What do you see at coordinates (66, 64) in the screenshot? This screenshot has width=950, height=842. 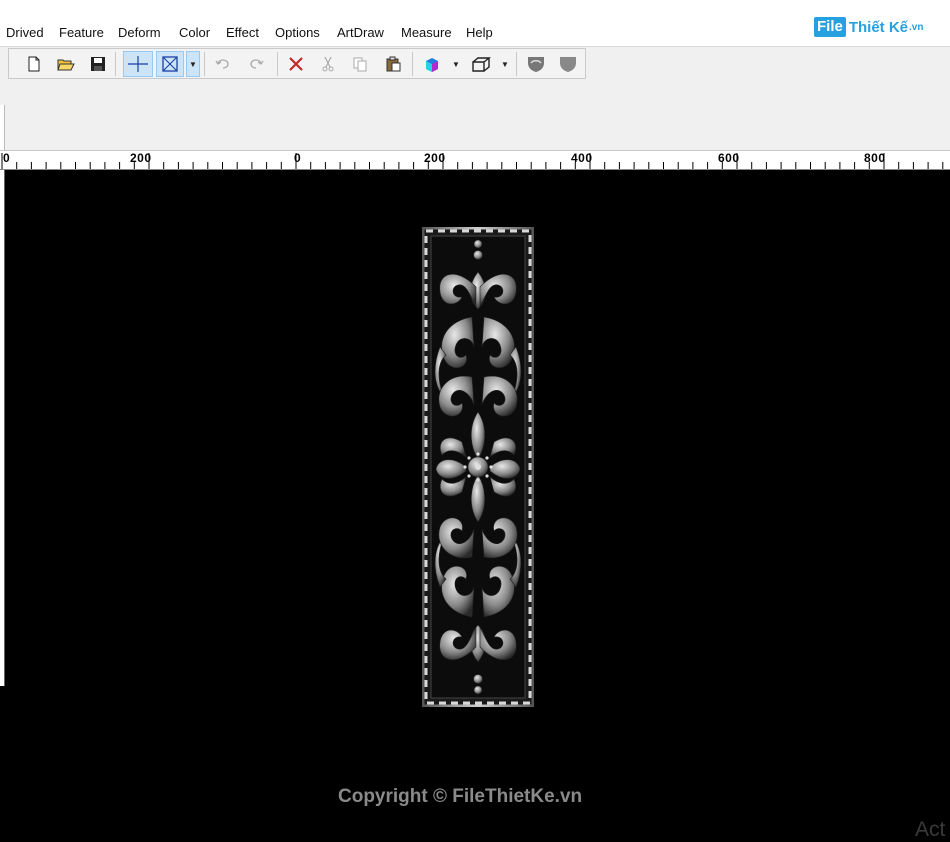 I see `open-folder-icon` at bounding box center [66, 64].